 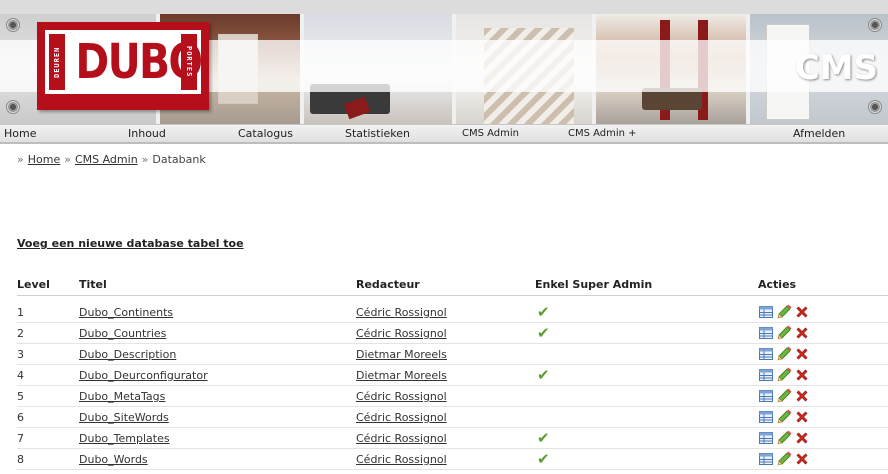 What do you see at coordinates (836, 68) in the screenshot?
I see `cms-title: CMS` at bounding box center [836, 68].